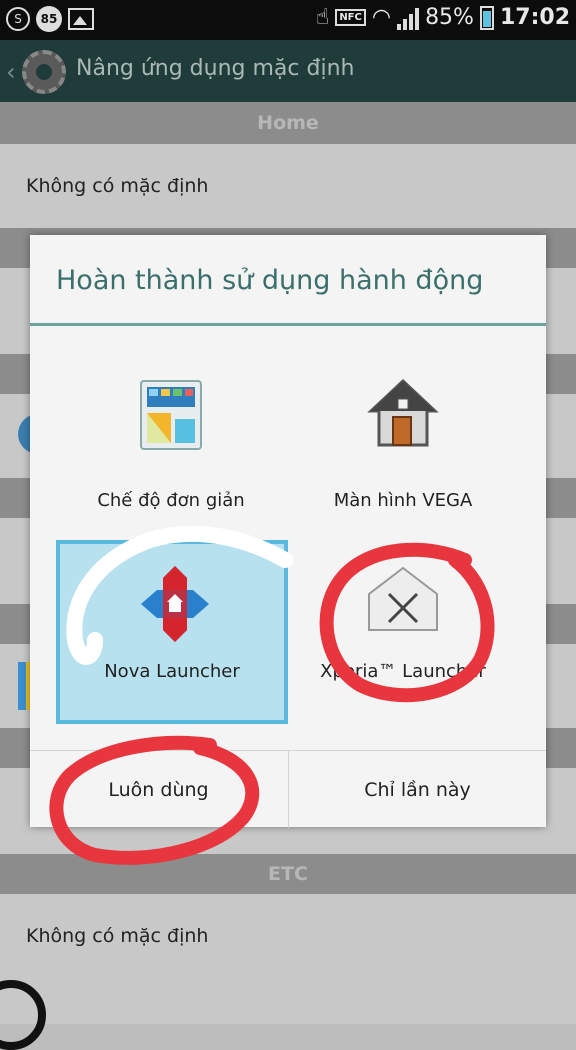 Image resolution: width=576 pixels, height=1050 pixels. Describe the element at coordinates (18, 19) in the screenshot. I see `s-notification-icon: S` at that location.